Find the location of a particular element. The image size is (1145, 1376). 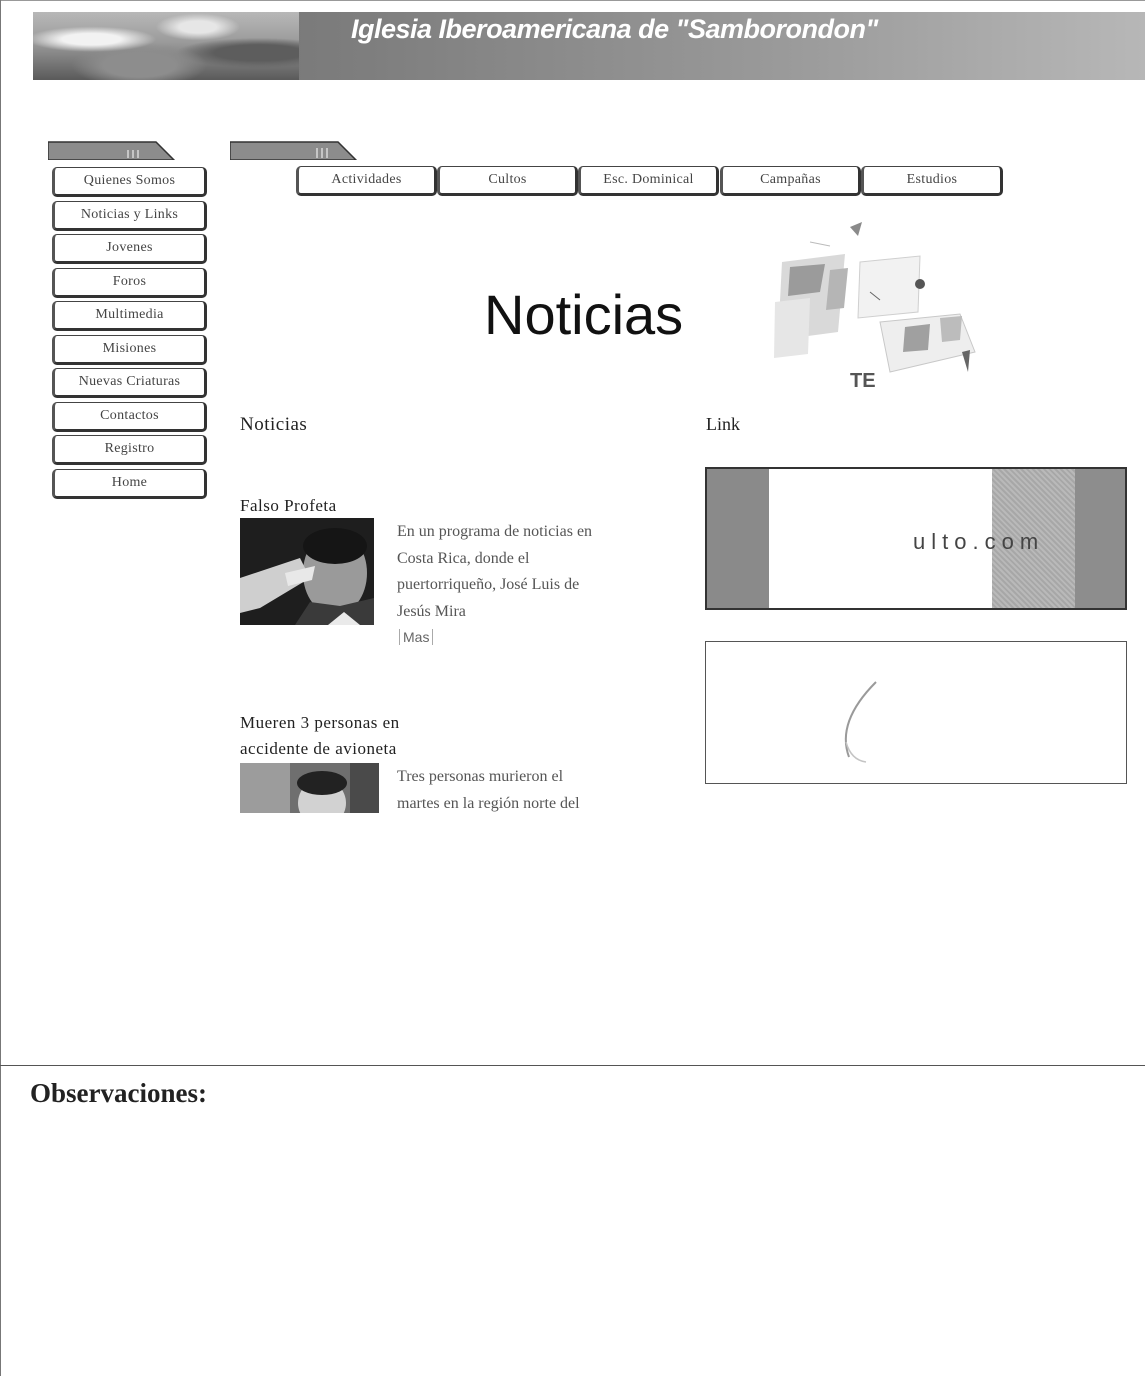

topnav-tab-cap is located at coordinates (294, 150).